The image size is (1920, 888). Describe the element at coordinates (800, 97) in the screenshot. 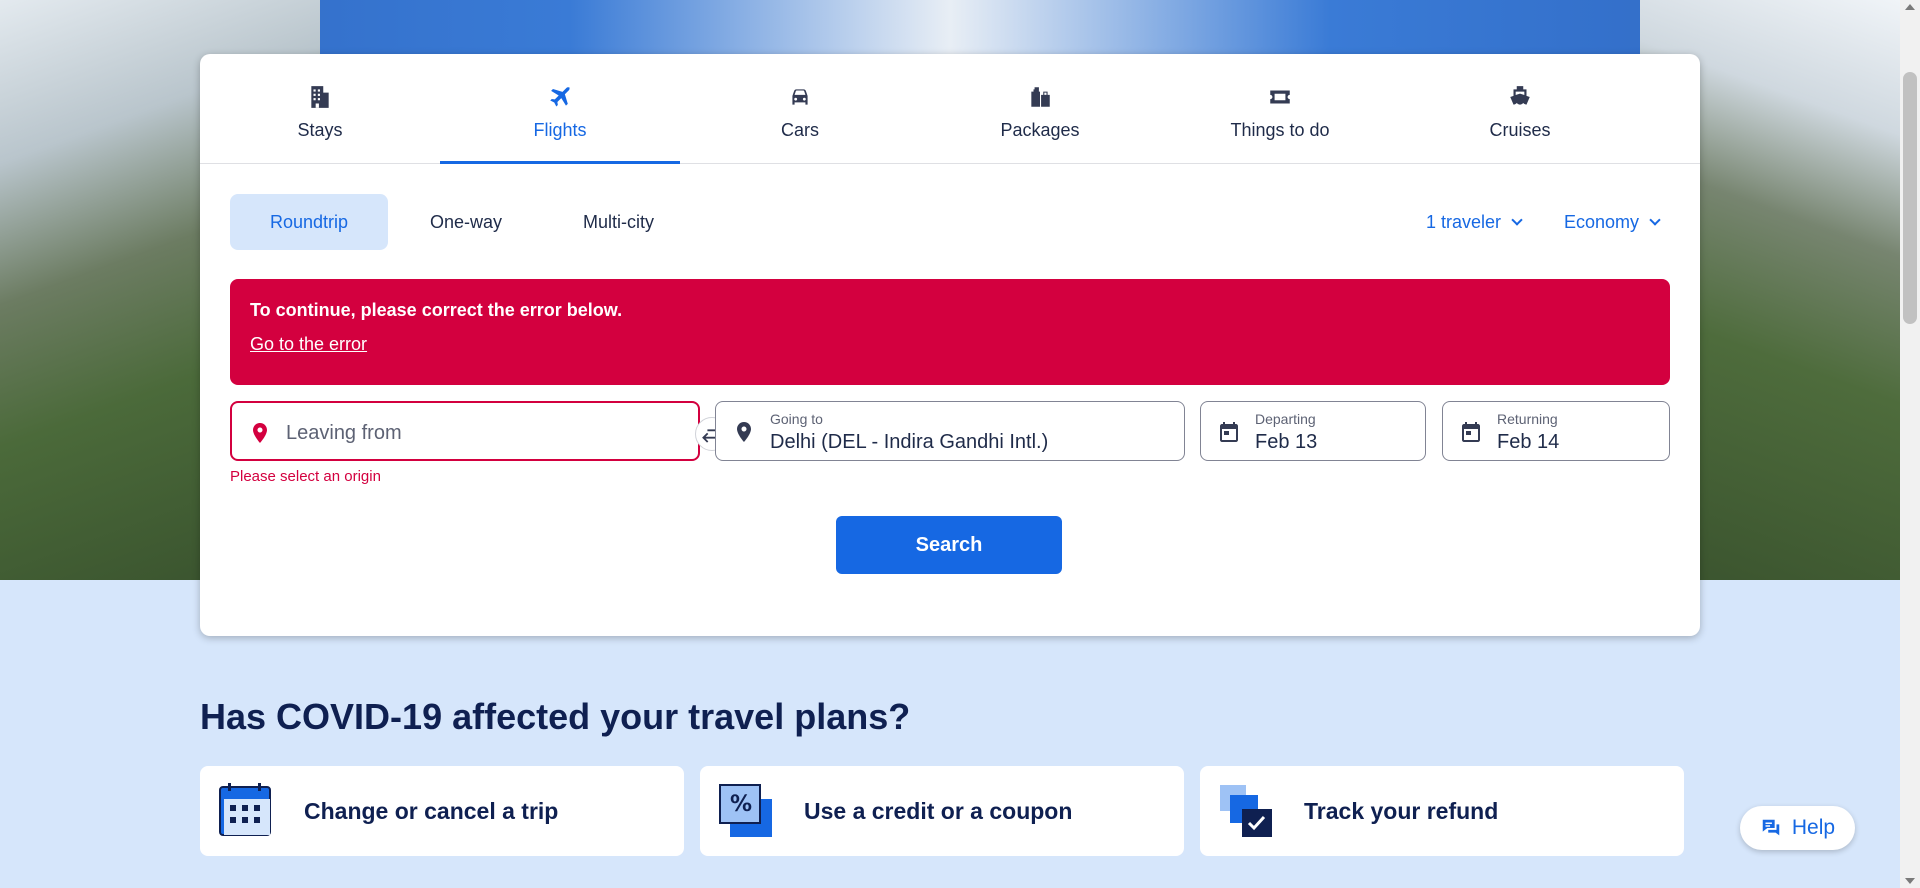

I see `car-icon` at that location.